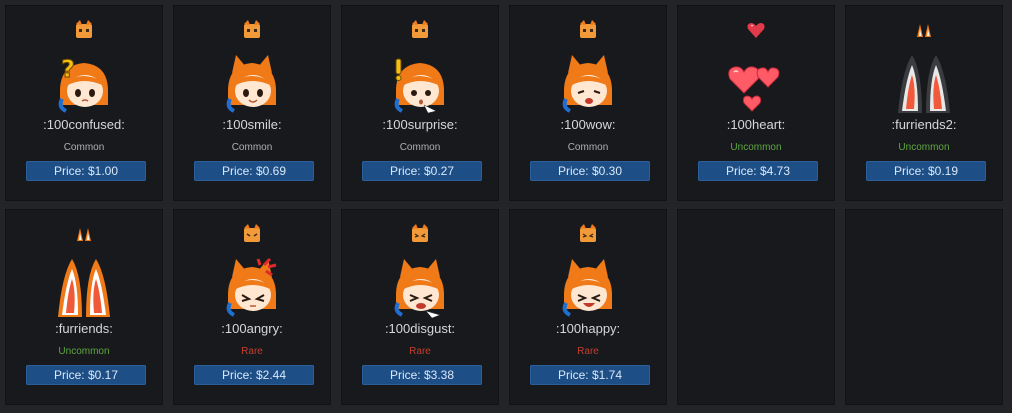  I want to click on item-name: :100disgust:, so click(420, 328).